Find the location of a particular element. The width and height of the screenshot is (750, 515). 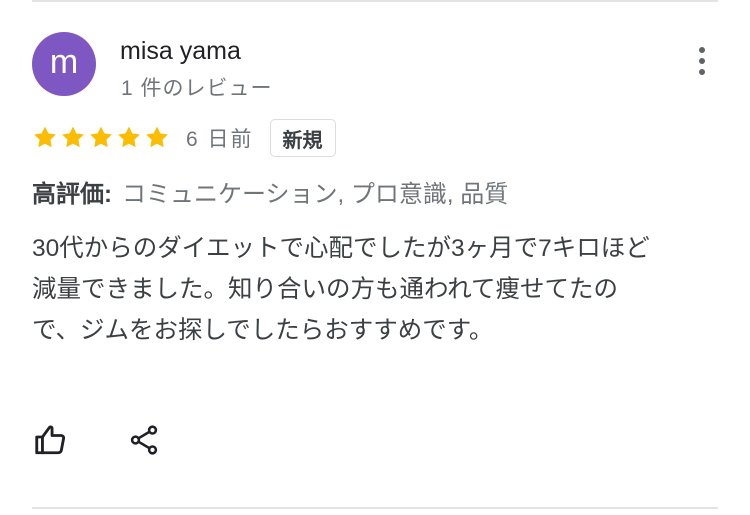

new-badge: 新規 is located at coordinates (302, 138).